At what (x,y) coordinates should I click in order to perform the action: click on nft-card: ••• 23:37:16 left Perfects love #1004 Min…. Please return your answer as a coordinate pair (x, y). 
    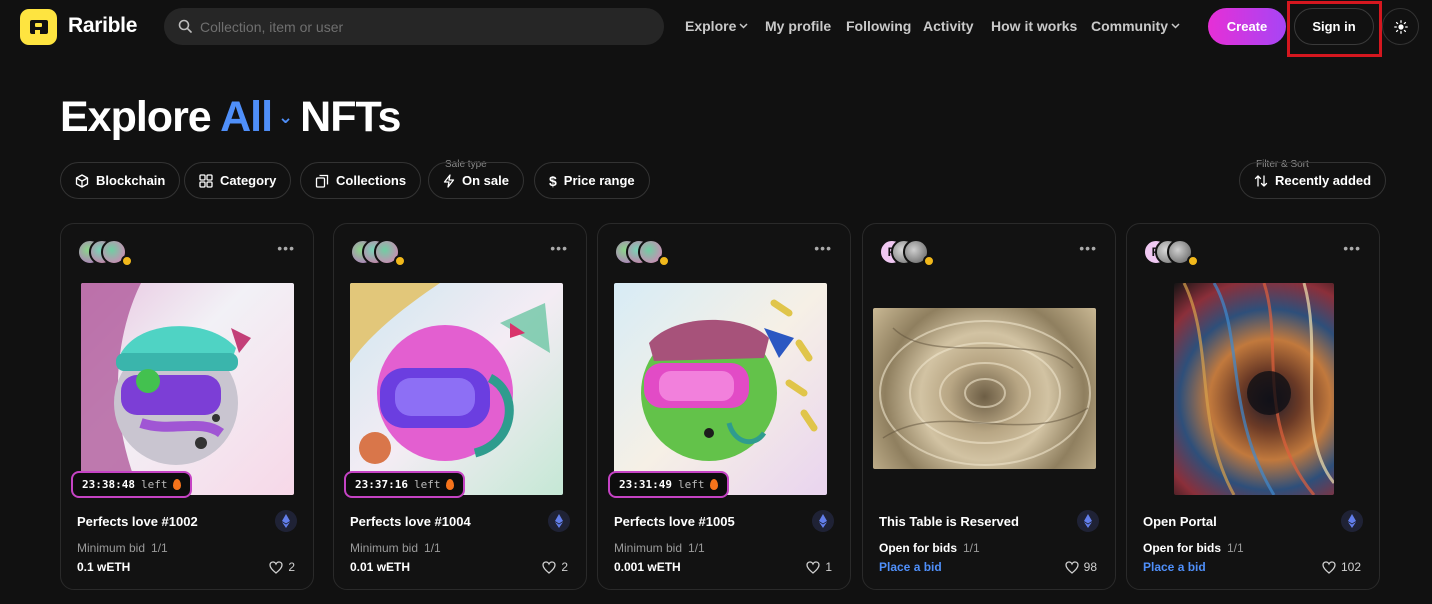
    Looking at the image, I should click on (460, 406).